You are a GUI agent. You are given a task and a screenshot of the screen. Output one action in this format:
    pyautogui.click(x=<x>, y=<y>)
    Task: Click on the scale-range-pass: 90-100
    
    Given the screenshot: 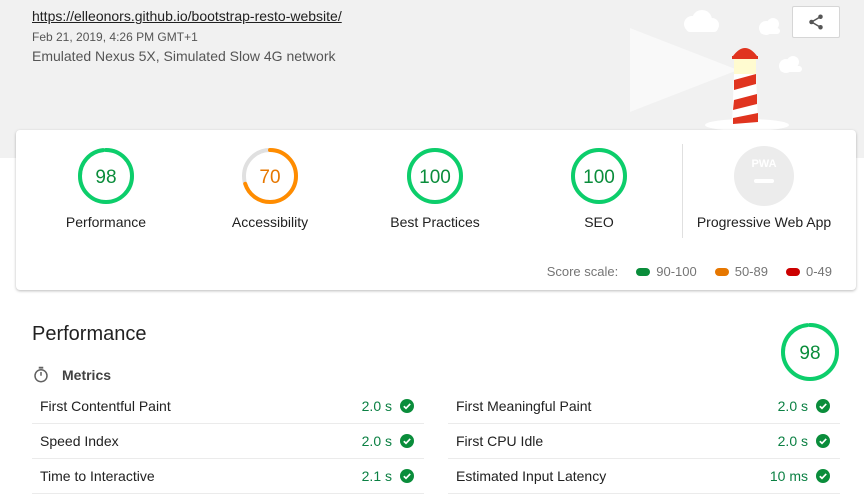 What is the action you would take?
    pyautogui.click(x=666, y=271)
    